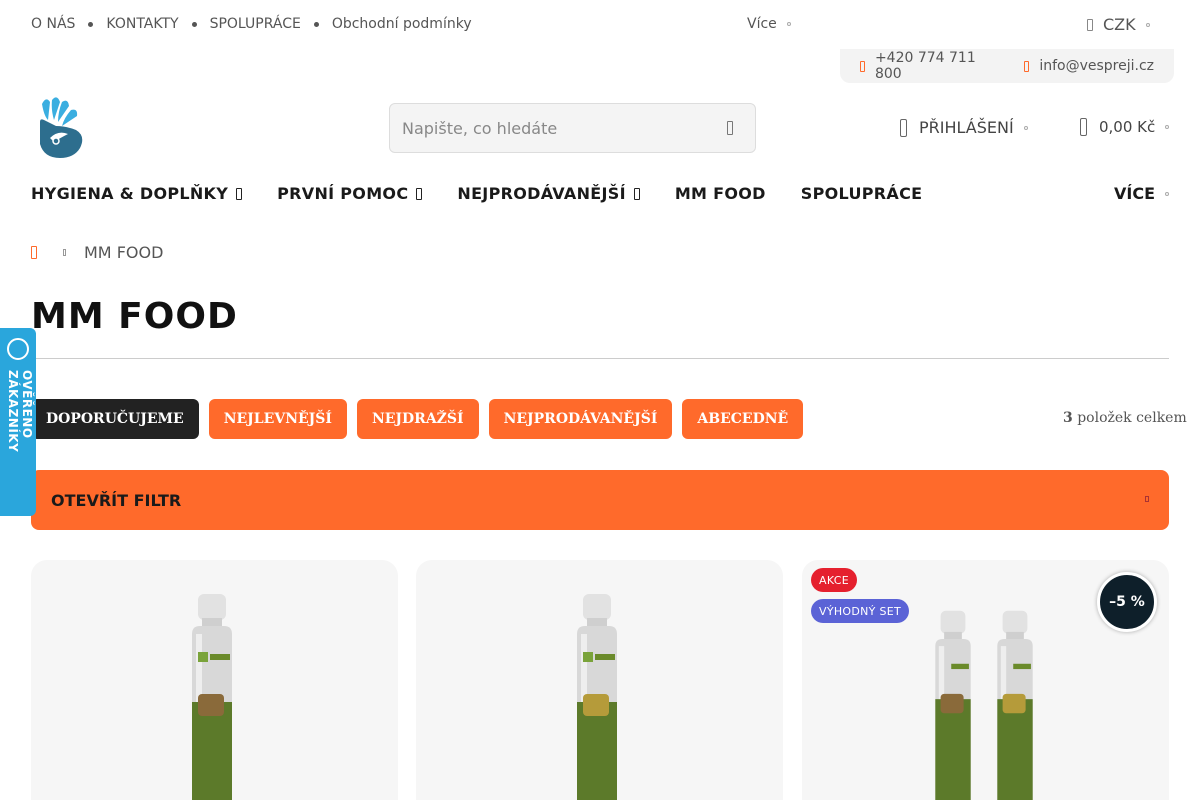 This screenshot has width=1200, height=800. I want to click on contact-phone: +420 774 711 800, so click(932, 66).